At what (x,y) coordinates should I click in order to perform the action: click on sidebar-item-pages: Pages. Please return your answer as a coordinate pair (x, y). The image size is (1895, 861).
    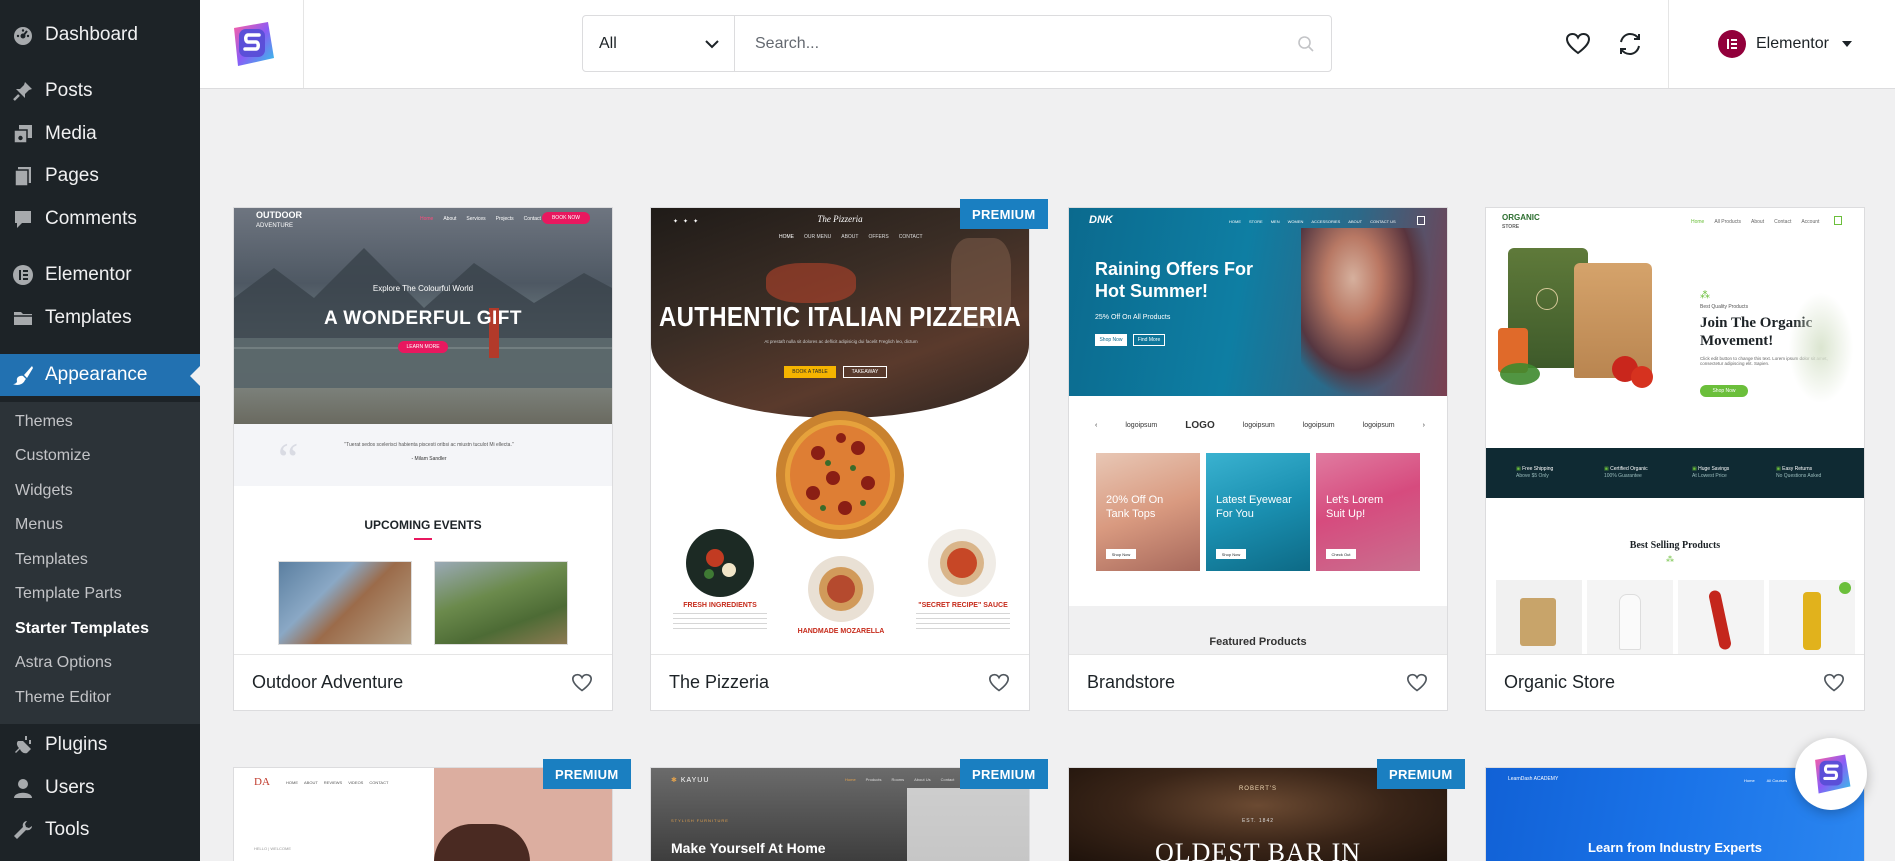
    Looking at the image, I should click on (100, 176).